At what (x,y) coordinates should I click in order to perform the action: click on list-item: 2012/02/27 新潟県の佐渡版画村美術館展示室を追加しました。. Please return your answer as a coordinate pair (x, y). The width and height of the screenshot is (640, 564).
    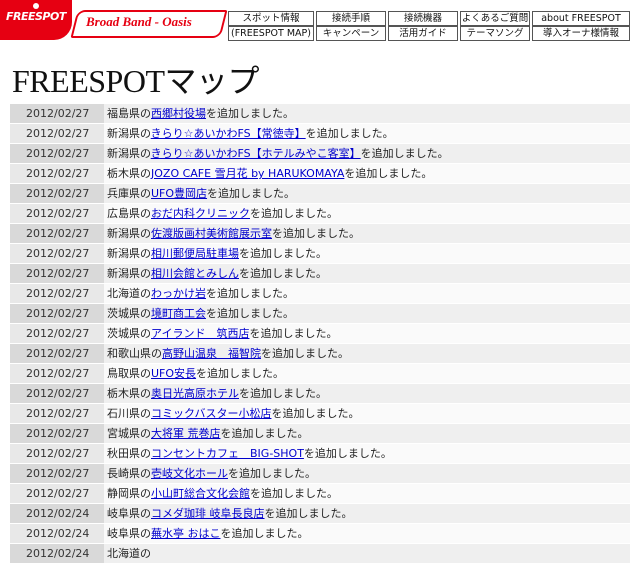
    Looking at the image, I should click on (320, 234).